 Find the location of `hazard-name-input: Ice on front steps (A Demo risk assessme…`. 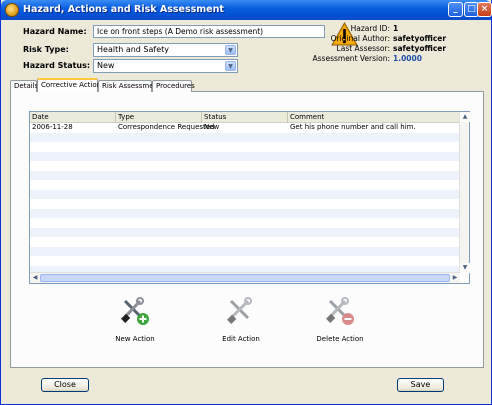

hazard-name-input: Ice on front steps (A Demo risk assessme… is located at coordinates (209, 31).